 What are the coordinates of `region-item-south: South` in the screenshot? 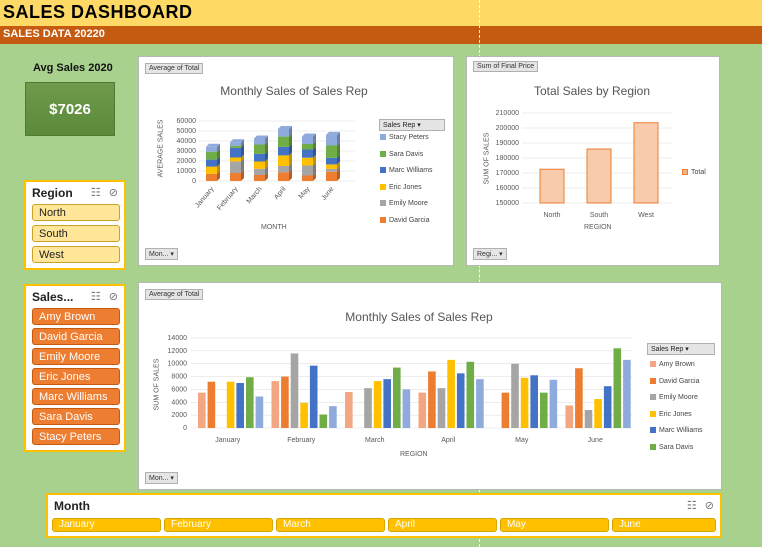 It's located at (76, 233).